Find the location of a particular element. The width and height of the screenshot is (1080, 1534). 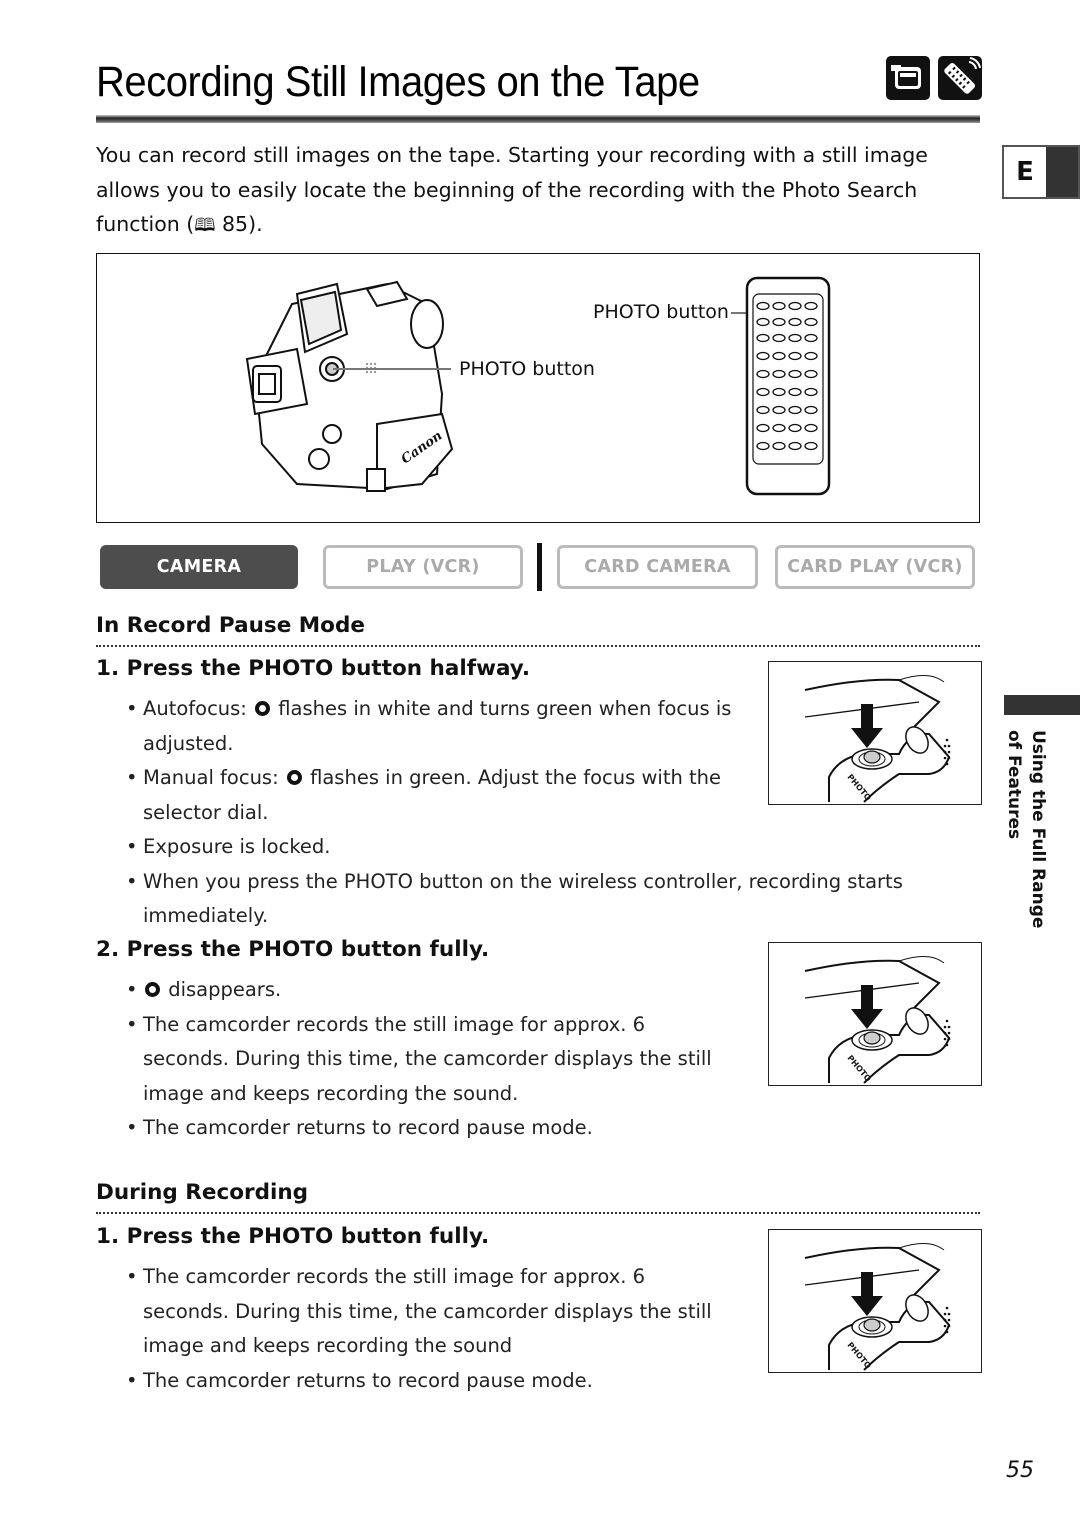

bullet-text: Autofocus: is located at coordinates (198, 708).